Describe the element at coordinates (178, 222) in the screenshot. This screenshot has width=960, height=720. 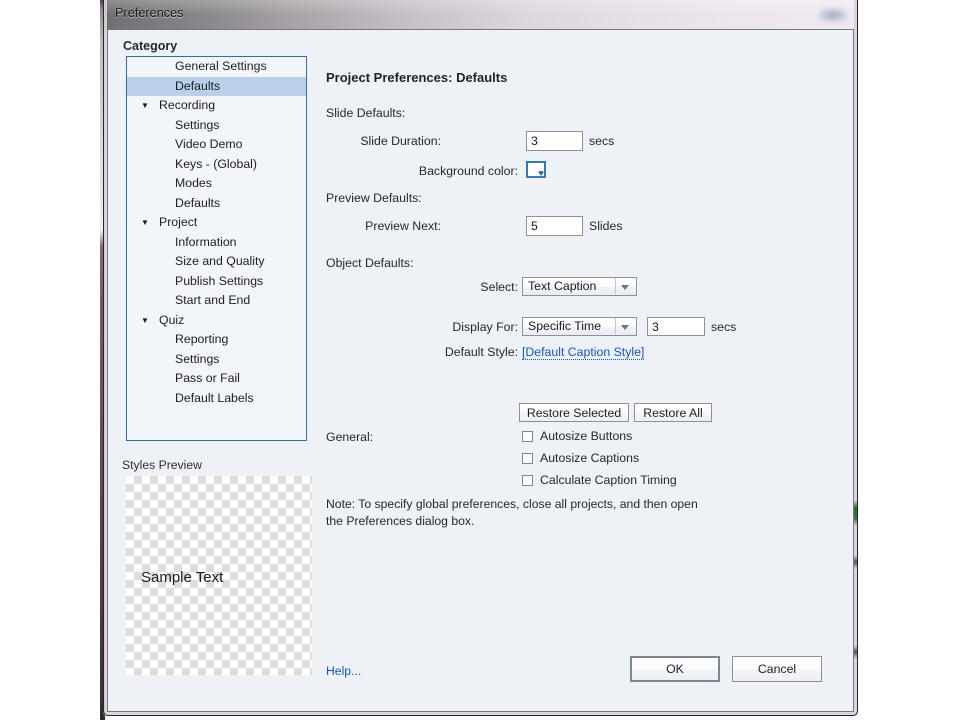
I see `sidebar-item-label: Project` at that location.